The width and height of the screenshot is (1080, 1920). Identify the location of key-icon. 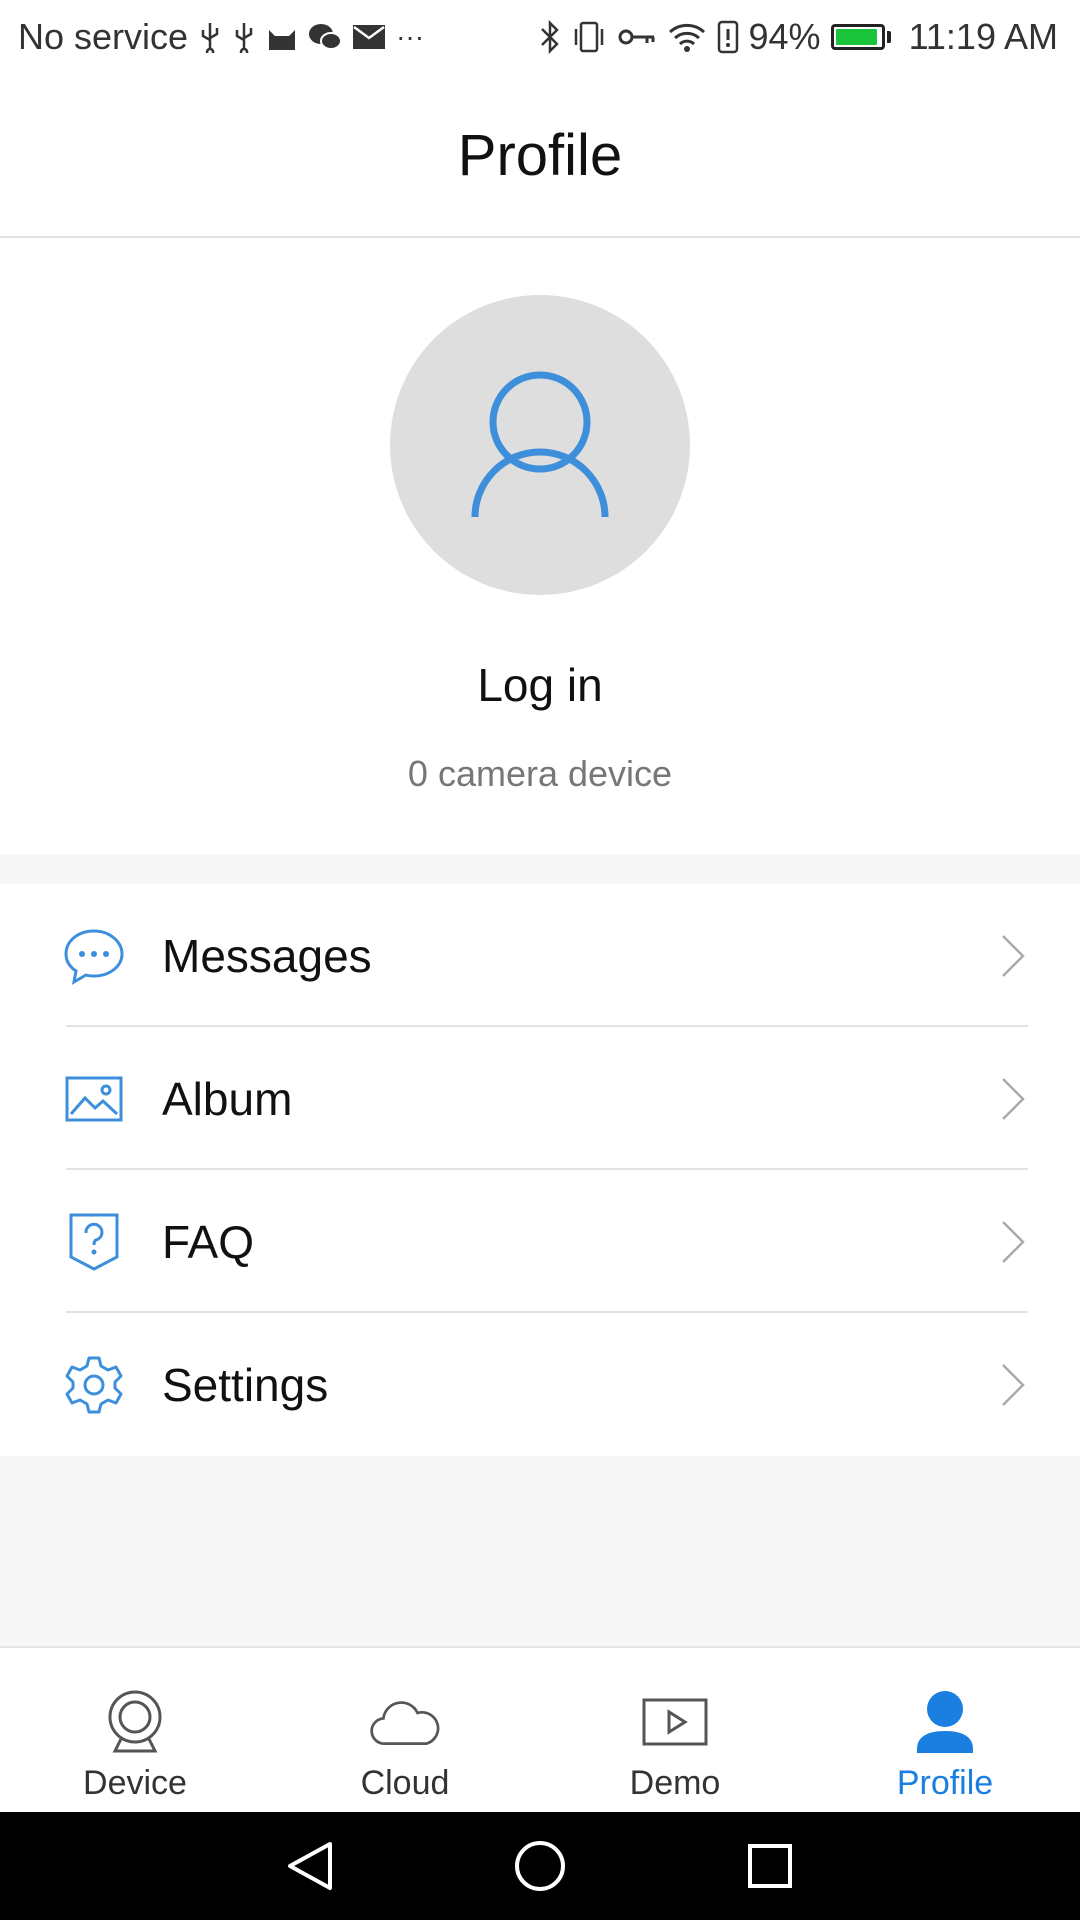
(637, 37).